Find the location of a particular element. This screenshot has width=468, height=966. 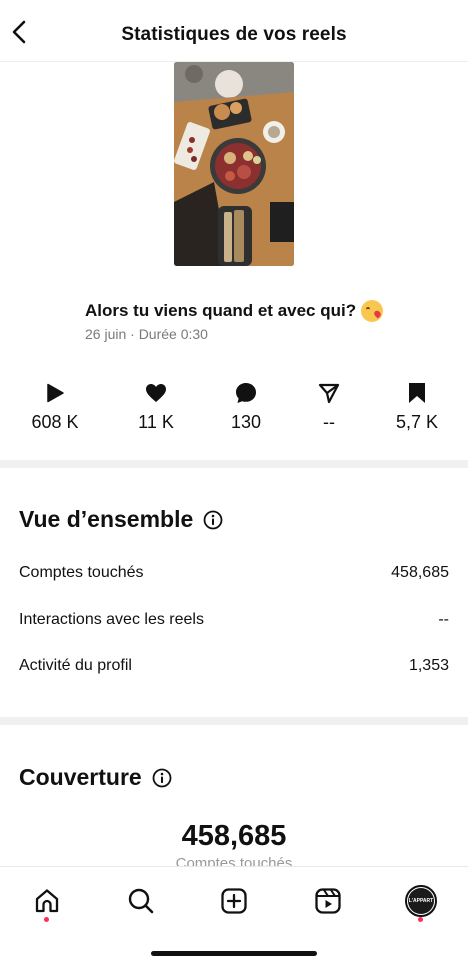

reel-thumbnail-image is located at coordinates (234, 164).